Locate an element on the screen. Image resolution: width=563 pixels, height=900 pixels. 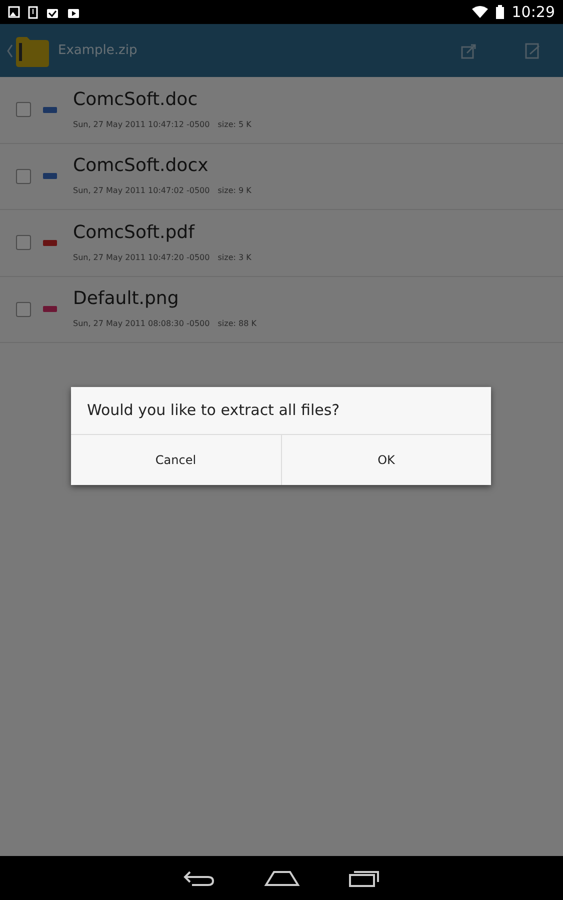
home-icon is located at coordinates (282, 878).